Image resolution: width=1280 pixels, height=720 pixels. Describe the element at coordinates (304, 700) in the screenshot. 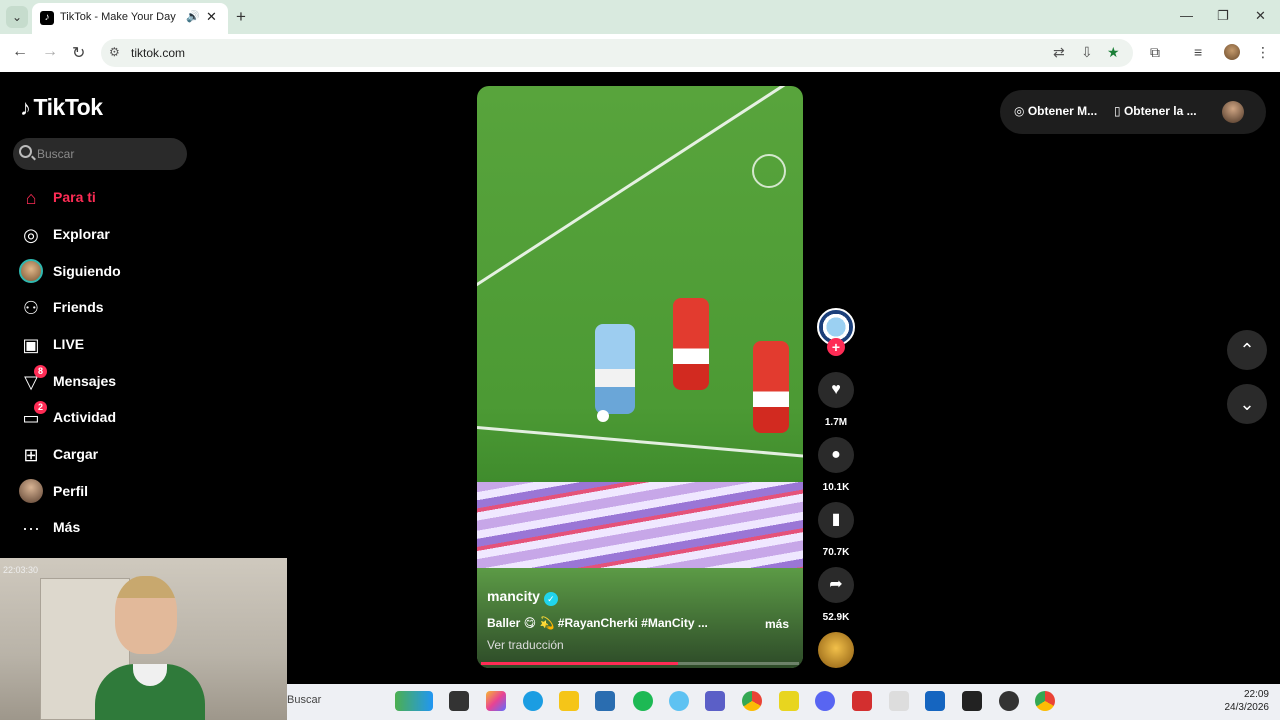

I see `taskbar-search: Buscar` at that location.